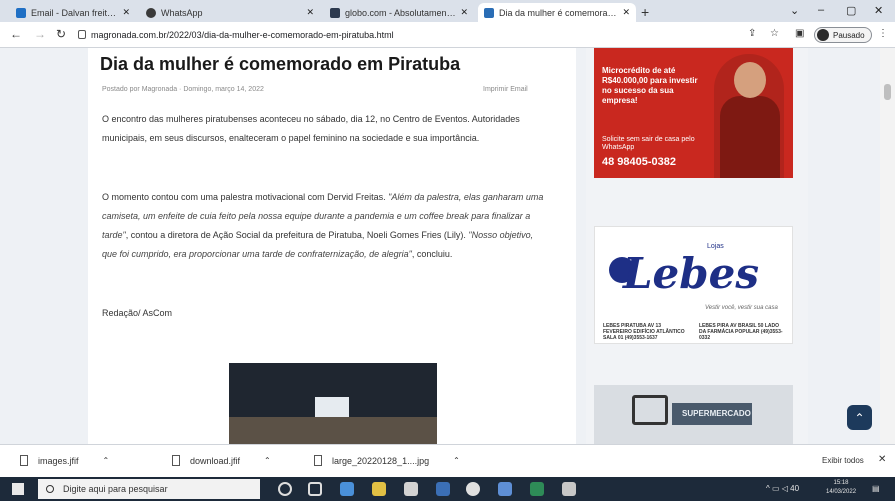  What do you see at coordinates (799, 33) in the screenshot?
I see `sidebar-icon: ▣` at bounding box center [799, 33].